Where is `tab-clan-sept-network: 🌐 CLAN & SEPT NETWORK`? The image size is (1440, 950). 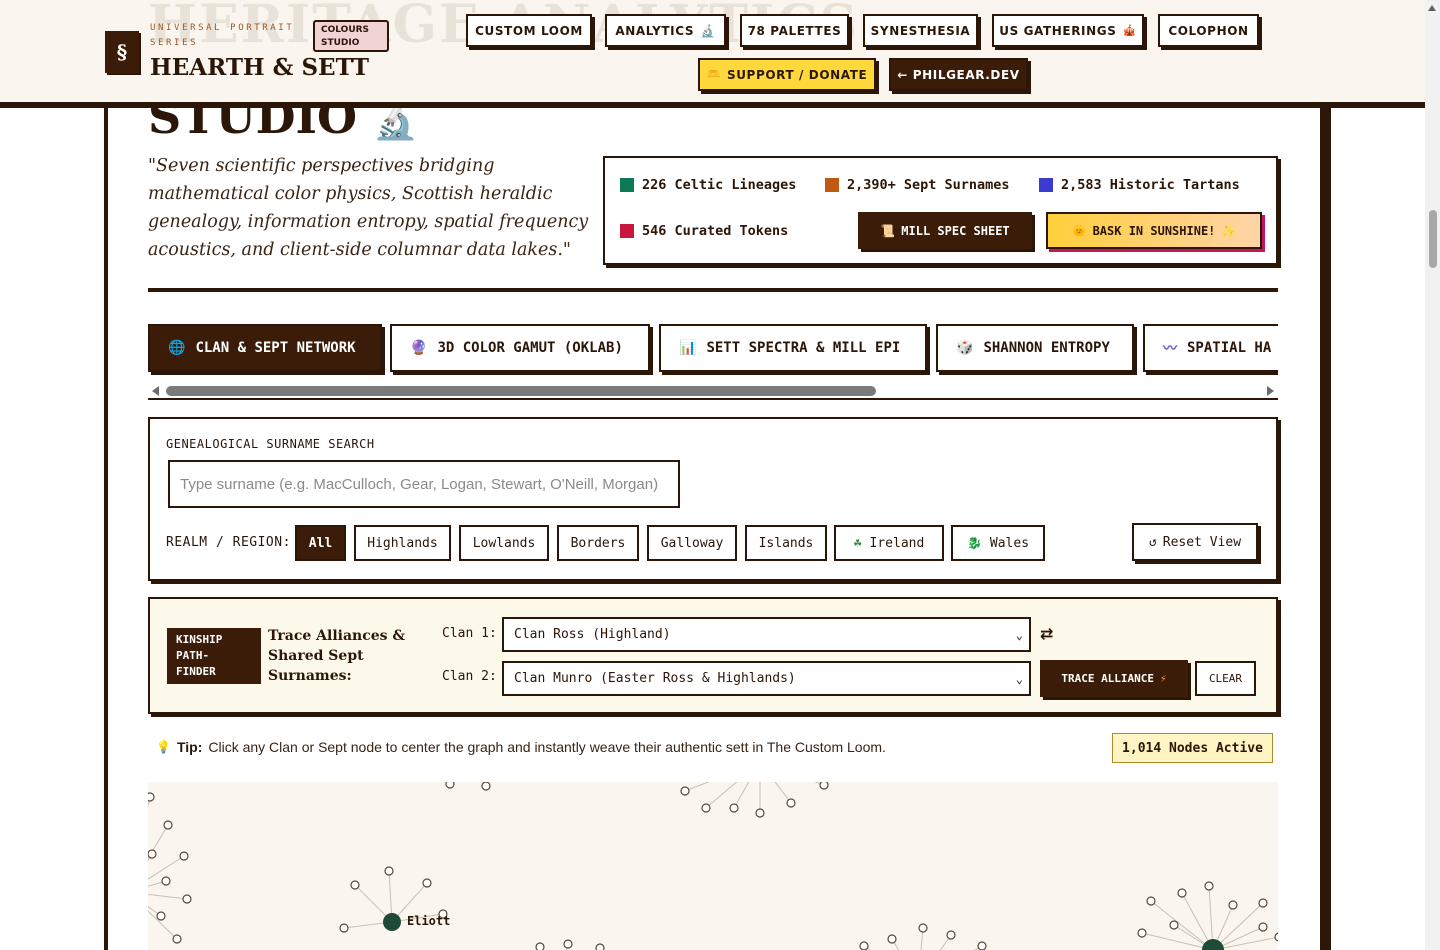 tab-clan-sept-network: 🌐 CLAN & SEPT NETWORK is located at coordinates (265, 348).